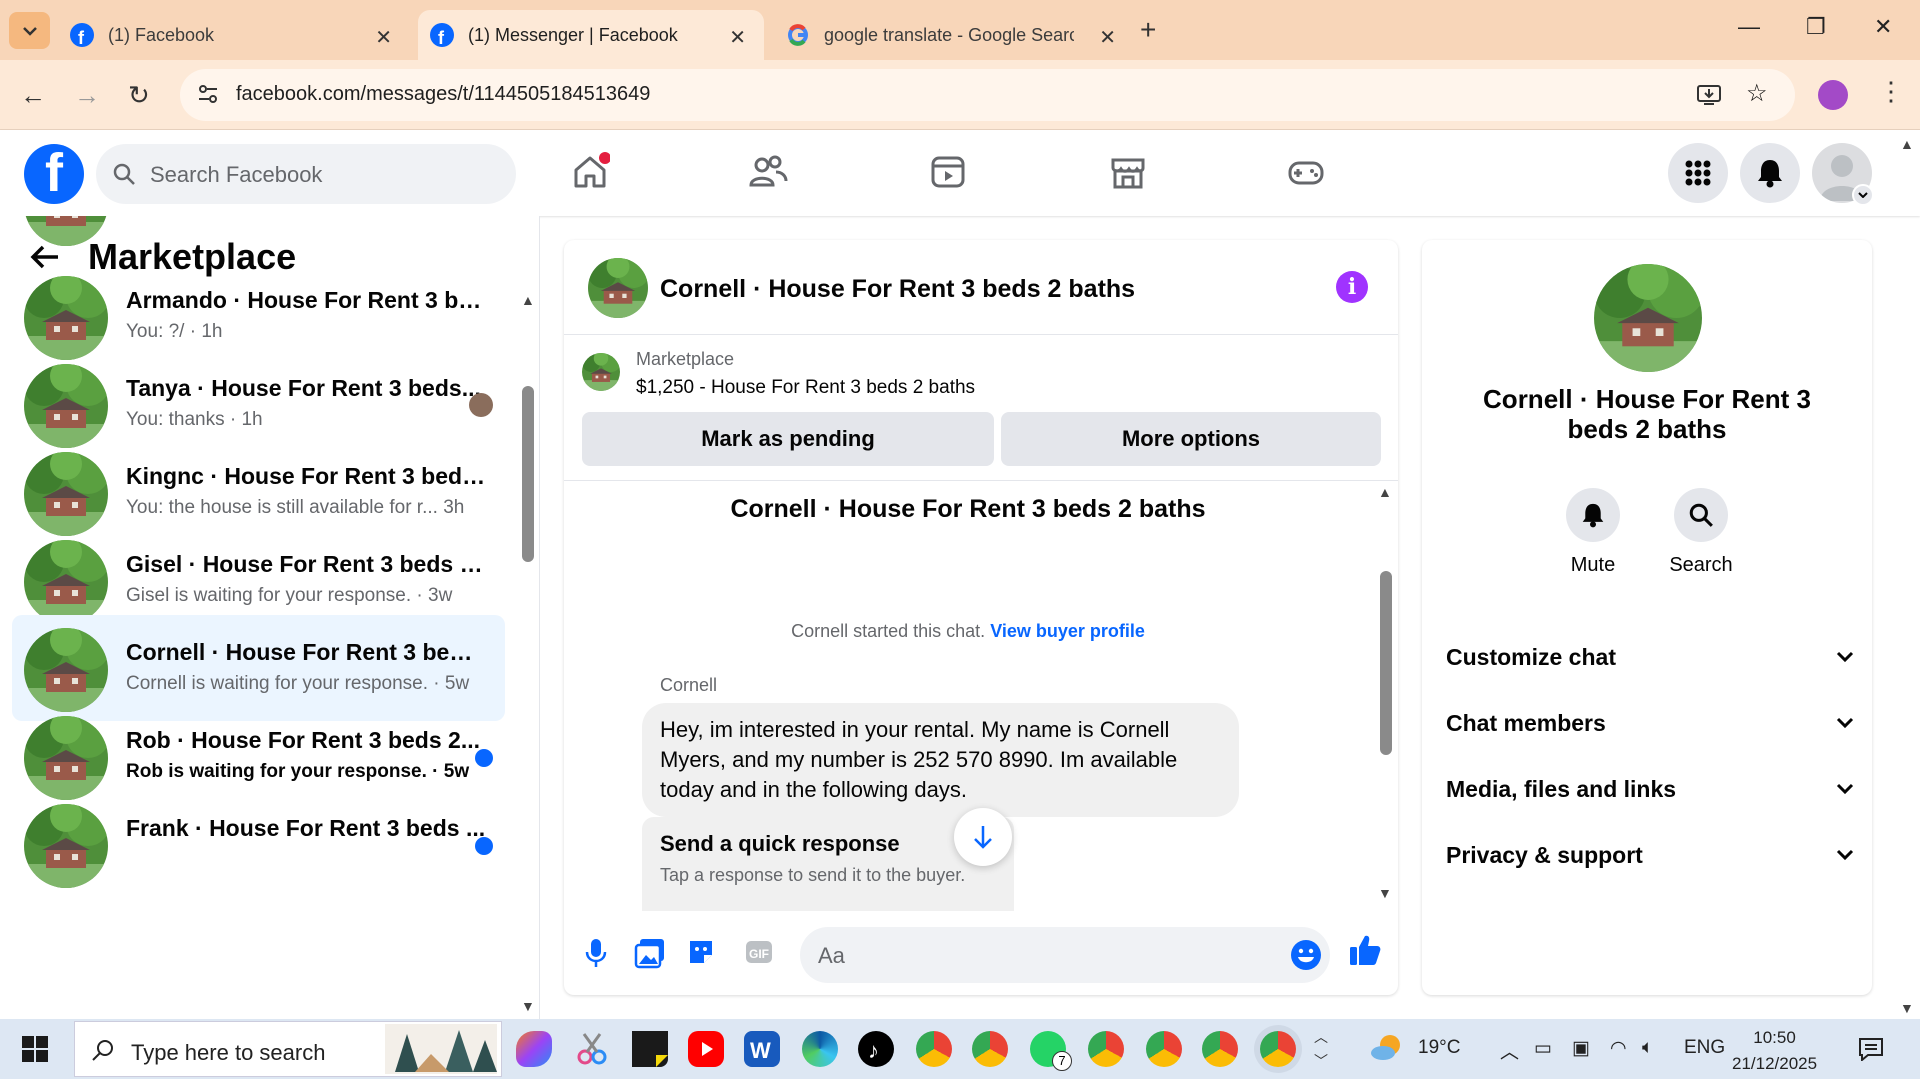 This screenshot has width=1920, height=1079. Describe the element at coordinates (29, 30) in the screenshot. I see `tab-search-button` at that location.